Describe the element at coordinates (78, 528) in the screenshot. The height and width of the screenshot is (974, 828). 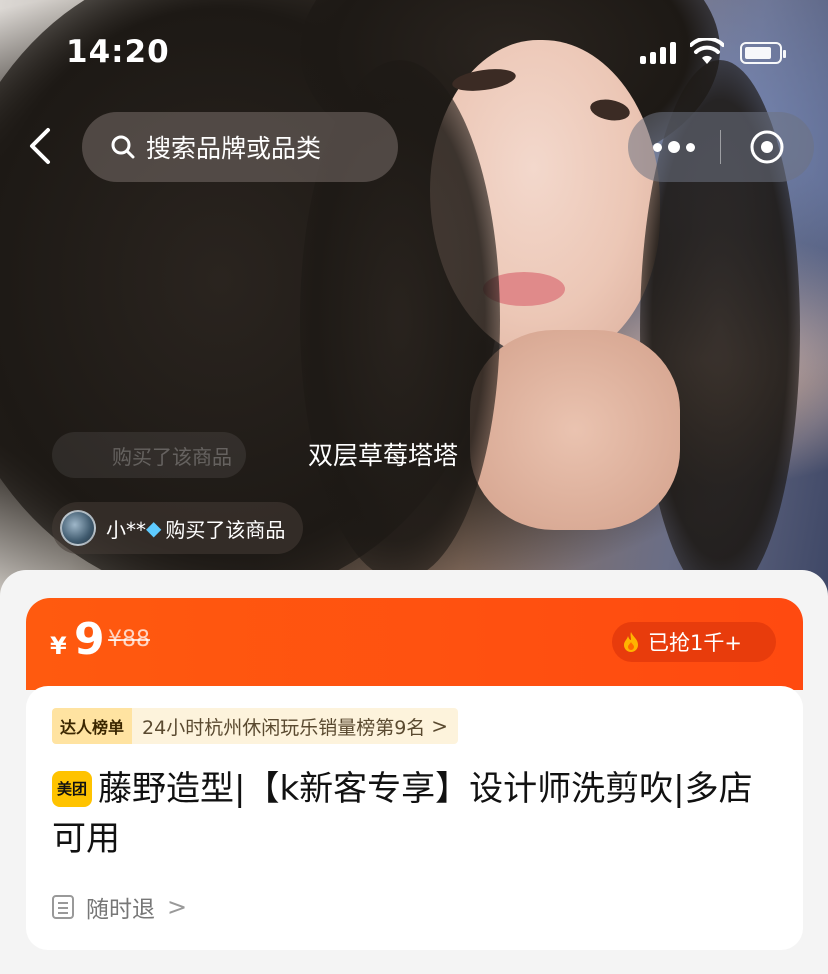
I see `avatar` at that location.